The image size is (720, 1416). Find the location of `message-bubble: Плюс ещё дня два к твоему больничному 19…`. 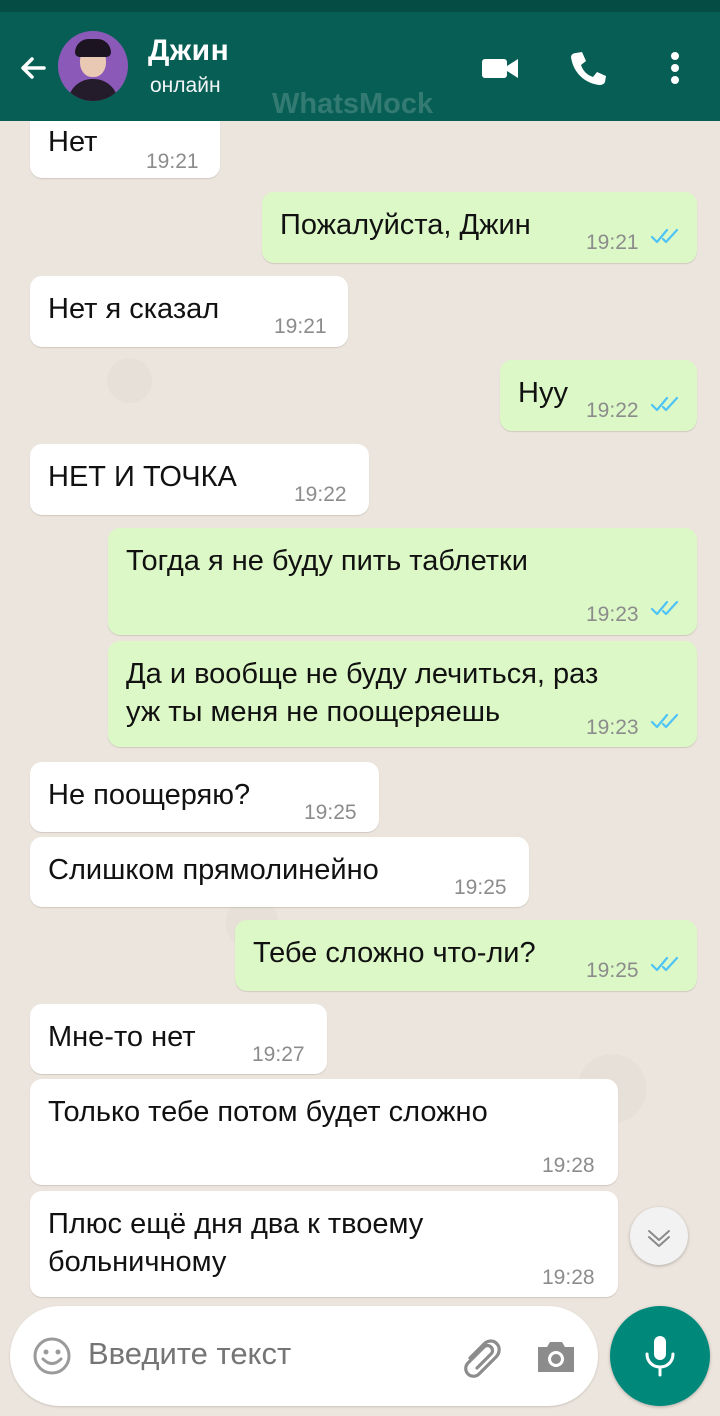

message-bubble: Плюс ещё дня два к твоему больничному 19… is located at coordinates (324, 1244).